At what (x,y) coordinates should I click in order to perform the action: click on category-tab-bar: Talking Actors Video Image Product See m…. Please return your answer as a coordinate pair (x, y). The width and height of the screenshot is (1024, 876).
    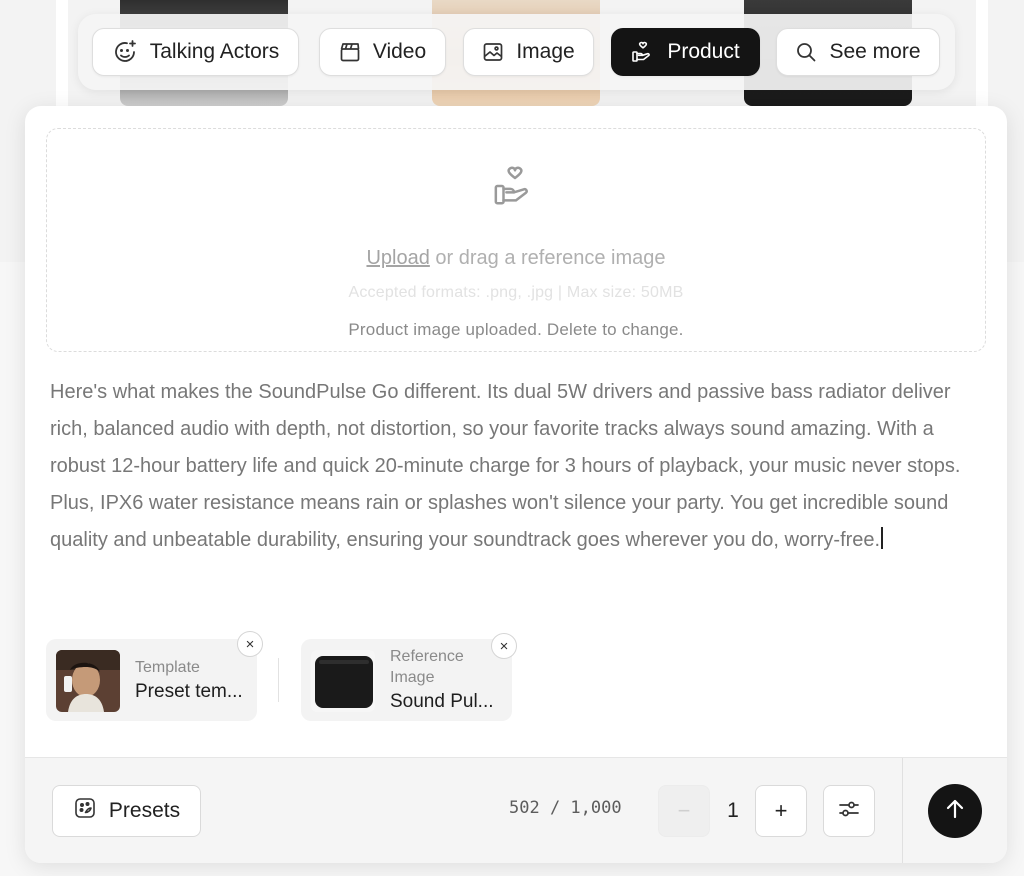
    Looking at the image, I should click on (516, 52).